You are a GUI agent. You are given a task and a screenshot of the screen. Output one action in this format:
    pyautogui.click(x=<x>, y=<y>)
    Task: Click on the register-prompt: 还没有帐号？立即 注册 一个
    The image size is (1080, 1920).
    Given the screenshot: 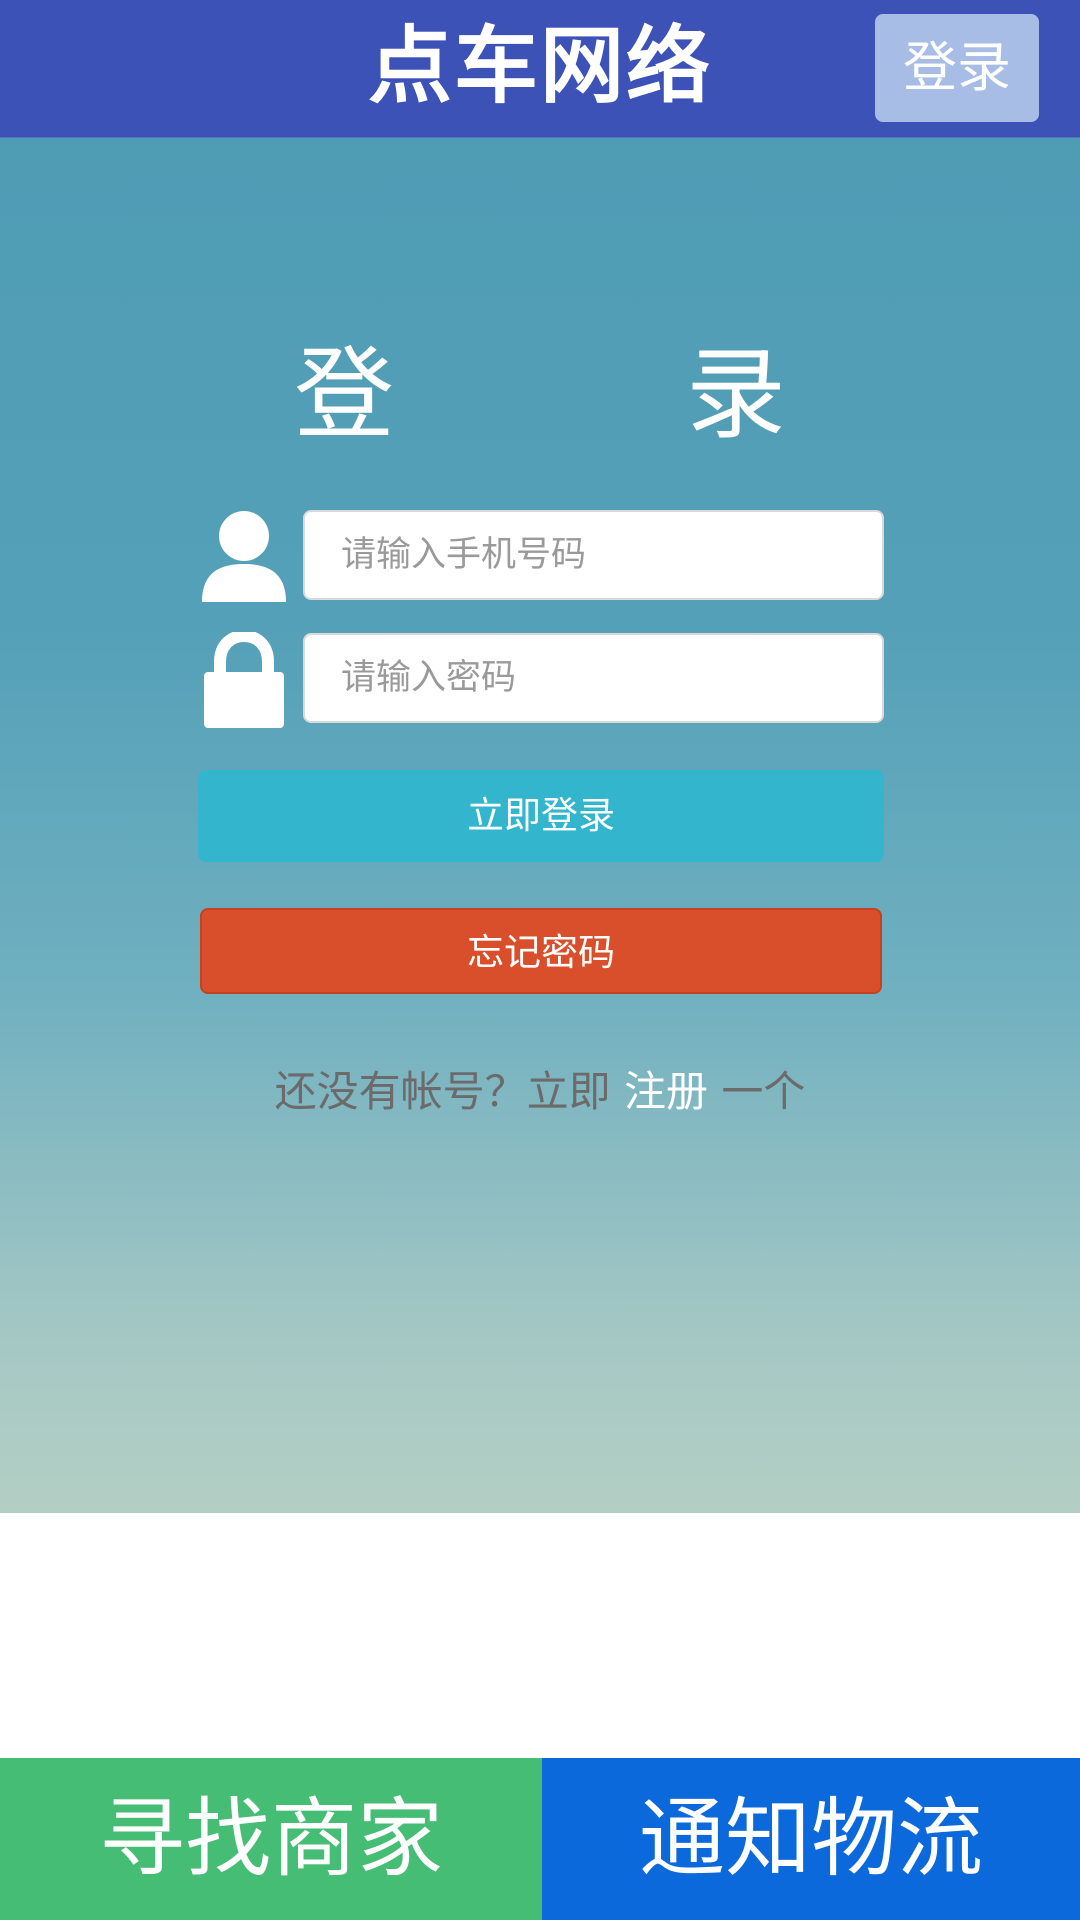 What is the action you would take?
    pyautogui.click(x=540, y=1088)
    